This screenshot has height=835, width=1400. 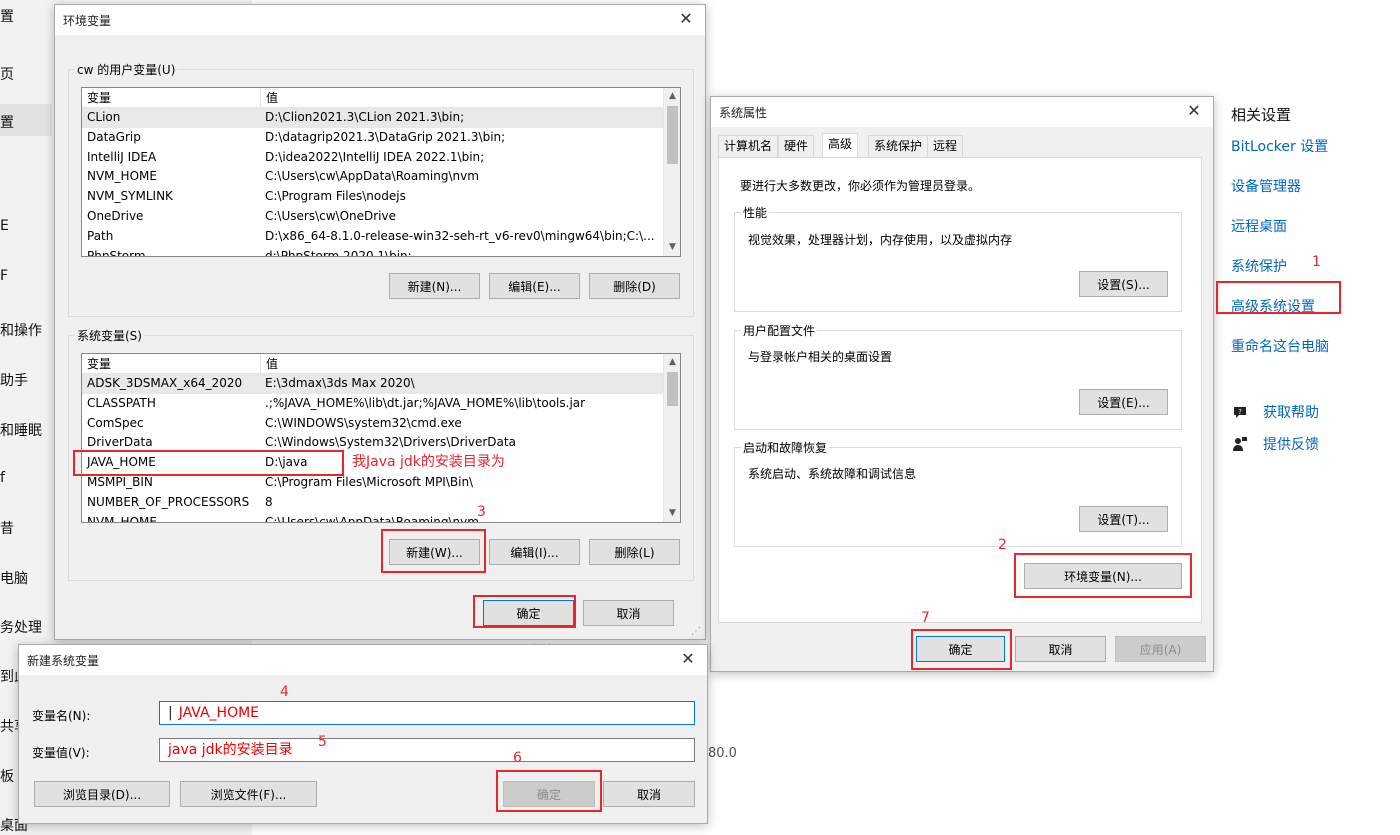 I want to click on table-row: CLion D:\Clion2021.3\CLion 2021.3\bin;, so click(x=381, y=118).